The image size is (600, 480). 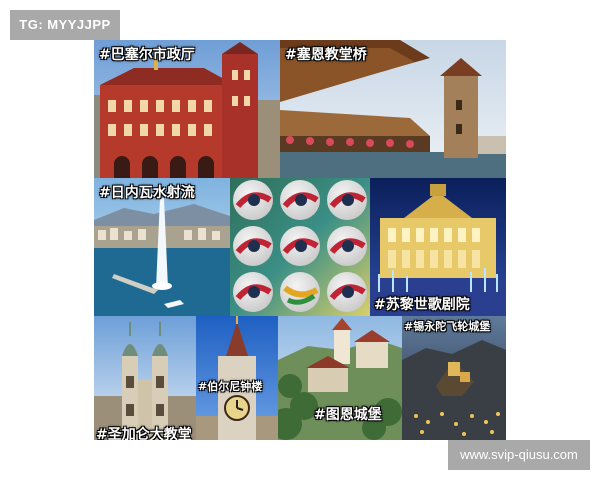 I want to click on caption-basel-town-hall: #巴塞尔市政厅, so click(x=147, y=55).